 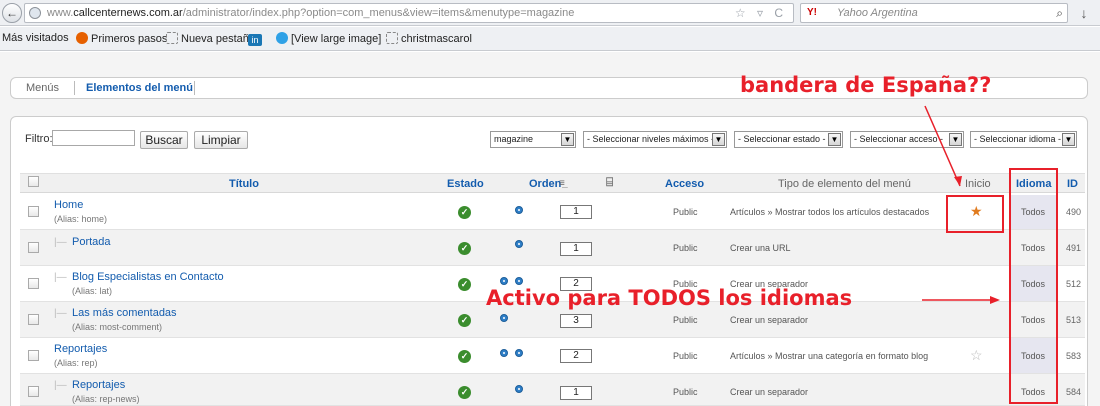 I want to click on language-select: - Seleccionar idioma - ▼, so click(x=1023, y=139).